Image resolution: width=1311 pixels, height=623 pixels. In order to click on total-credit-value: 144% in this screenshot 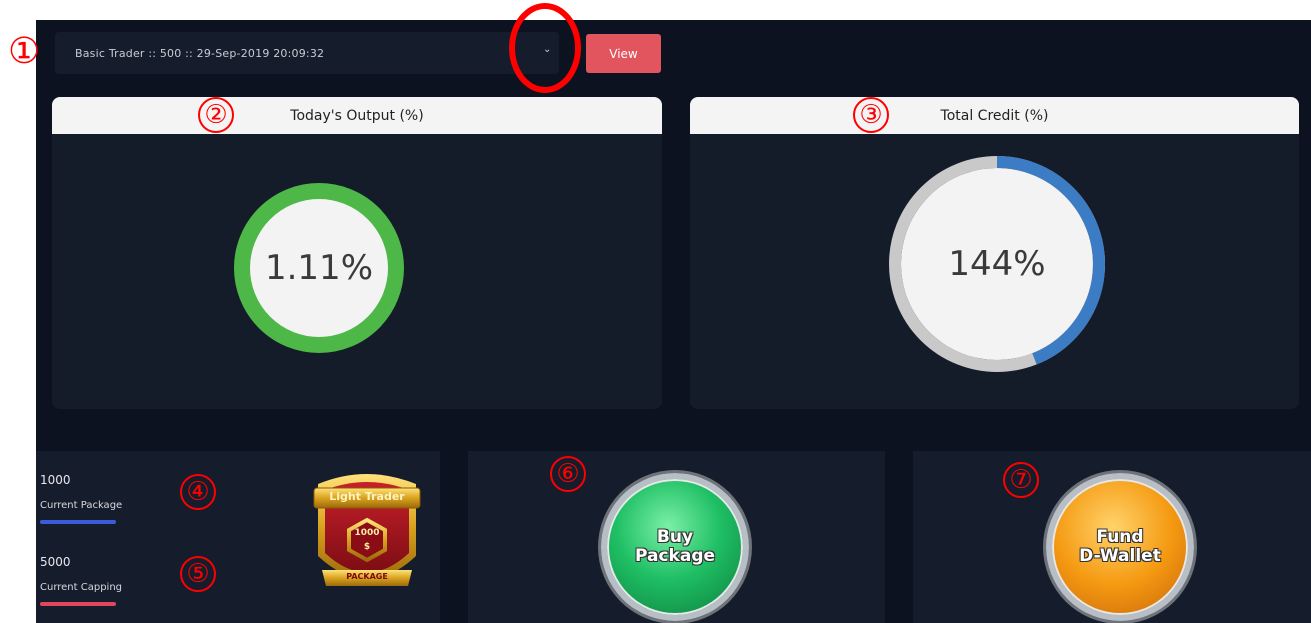, I will do `click(997, 264)`.